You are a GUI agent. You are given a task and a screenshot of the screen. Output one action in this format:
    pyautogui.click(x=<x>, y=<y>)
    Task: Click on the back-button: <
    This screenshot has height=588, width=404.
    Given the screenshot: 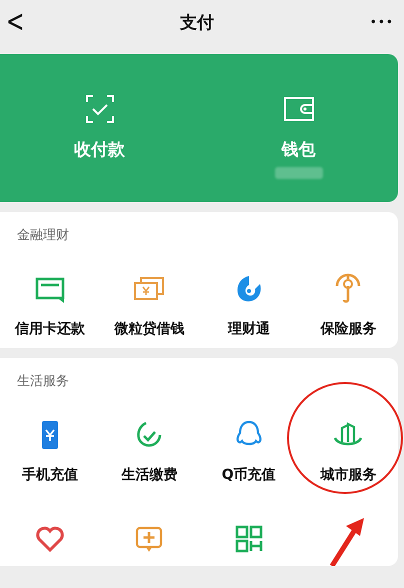 What is the action you would take?
    pyautogui.click(x=15, y=22)
    